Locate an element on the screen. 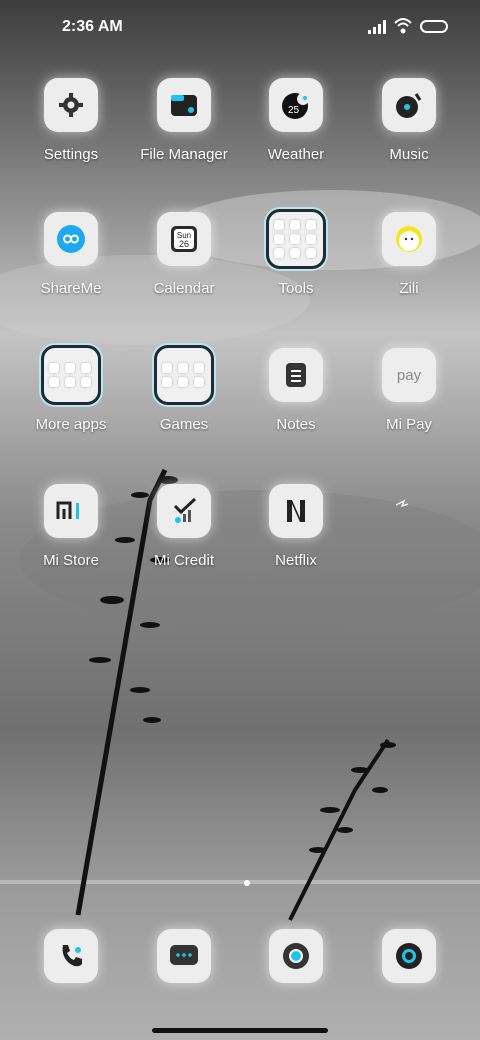  tools-folder-icon is located at coordinates (296, 239).